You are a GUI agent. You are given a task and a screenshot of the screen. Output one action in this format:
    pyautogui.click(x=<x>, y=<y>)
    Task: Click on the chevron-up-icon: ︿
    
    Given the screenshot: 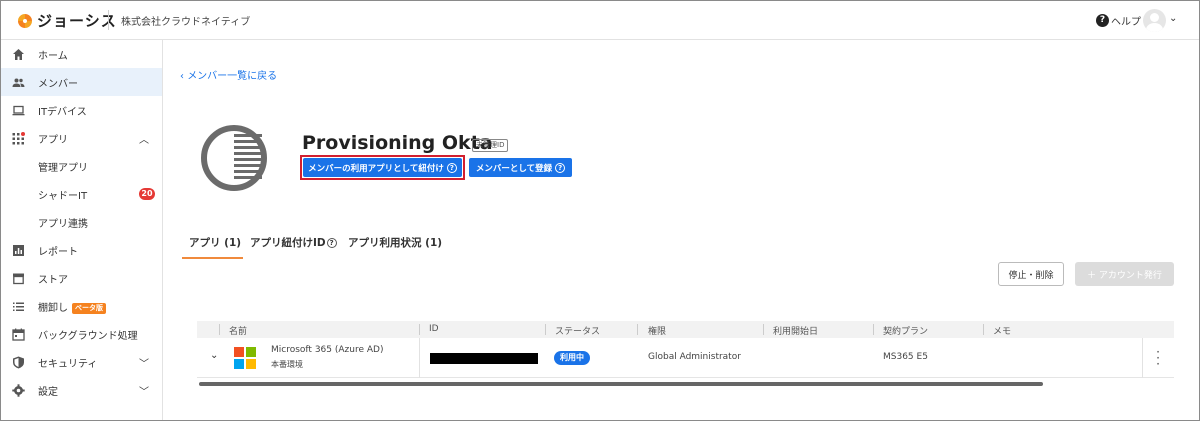 What is the action you would take?
    pyautogui.click(x=144, y=140)
    